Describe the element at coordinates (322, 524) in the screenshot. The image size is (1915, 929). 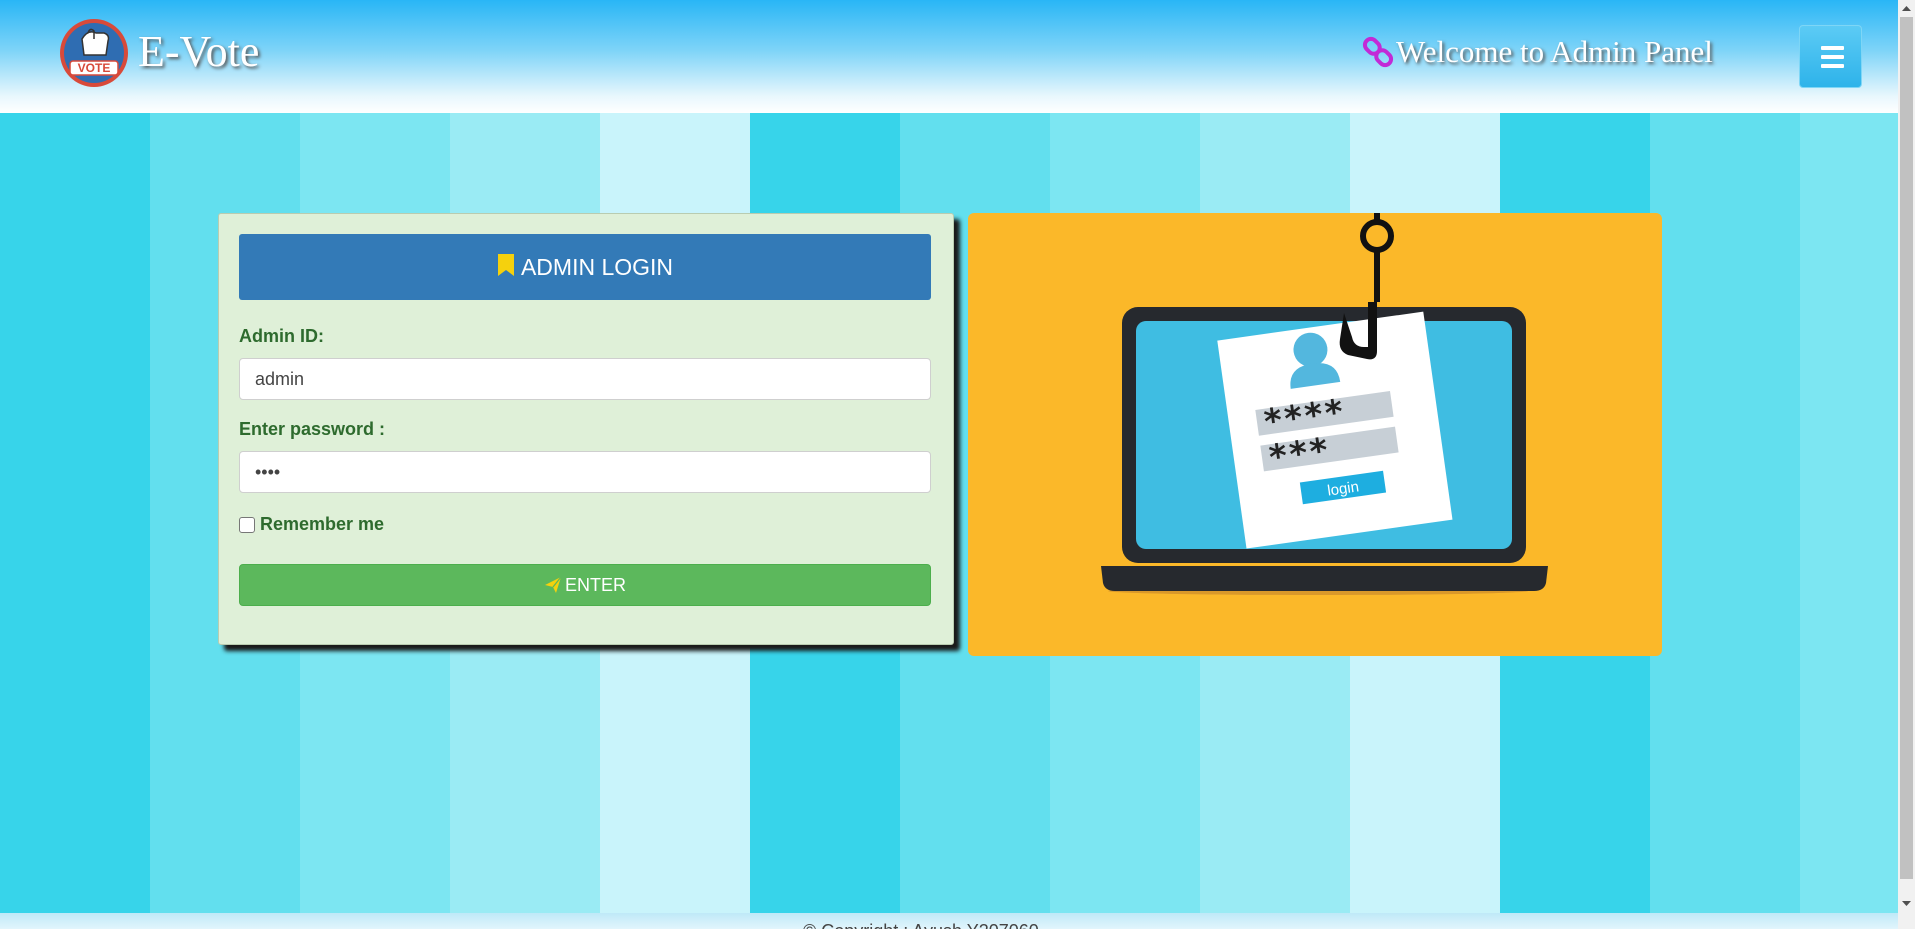
I see `remember-label: Remember me` at that location.